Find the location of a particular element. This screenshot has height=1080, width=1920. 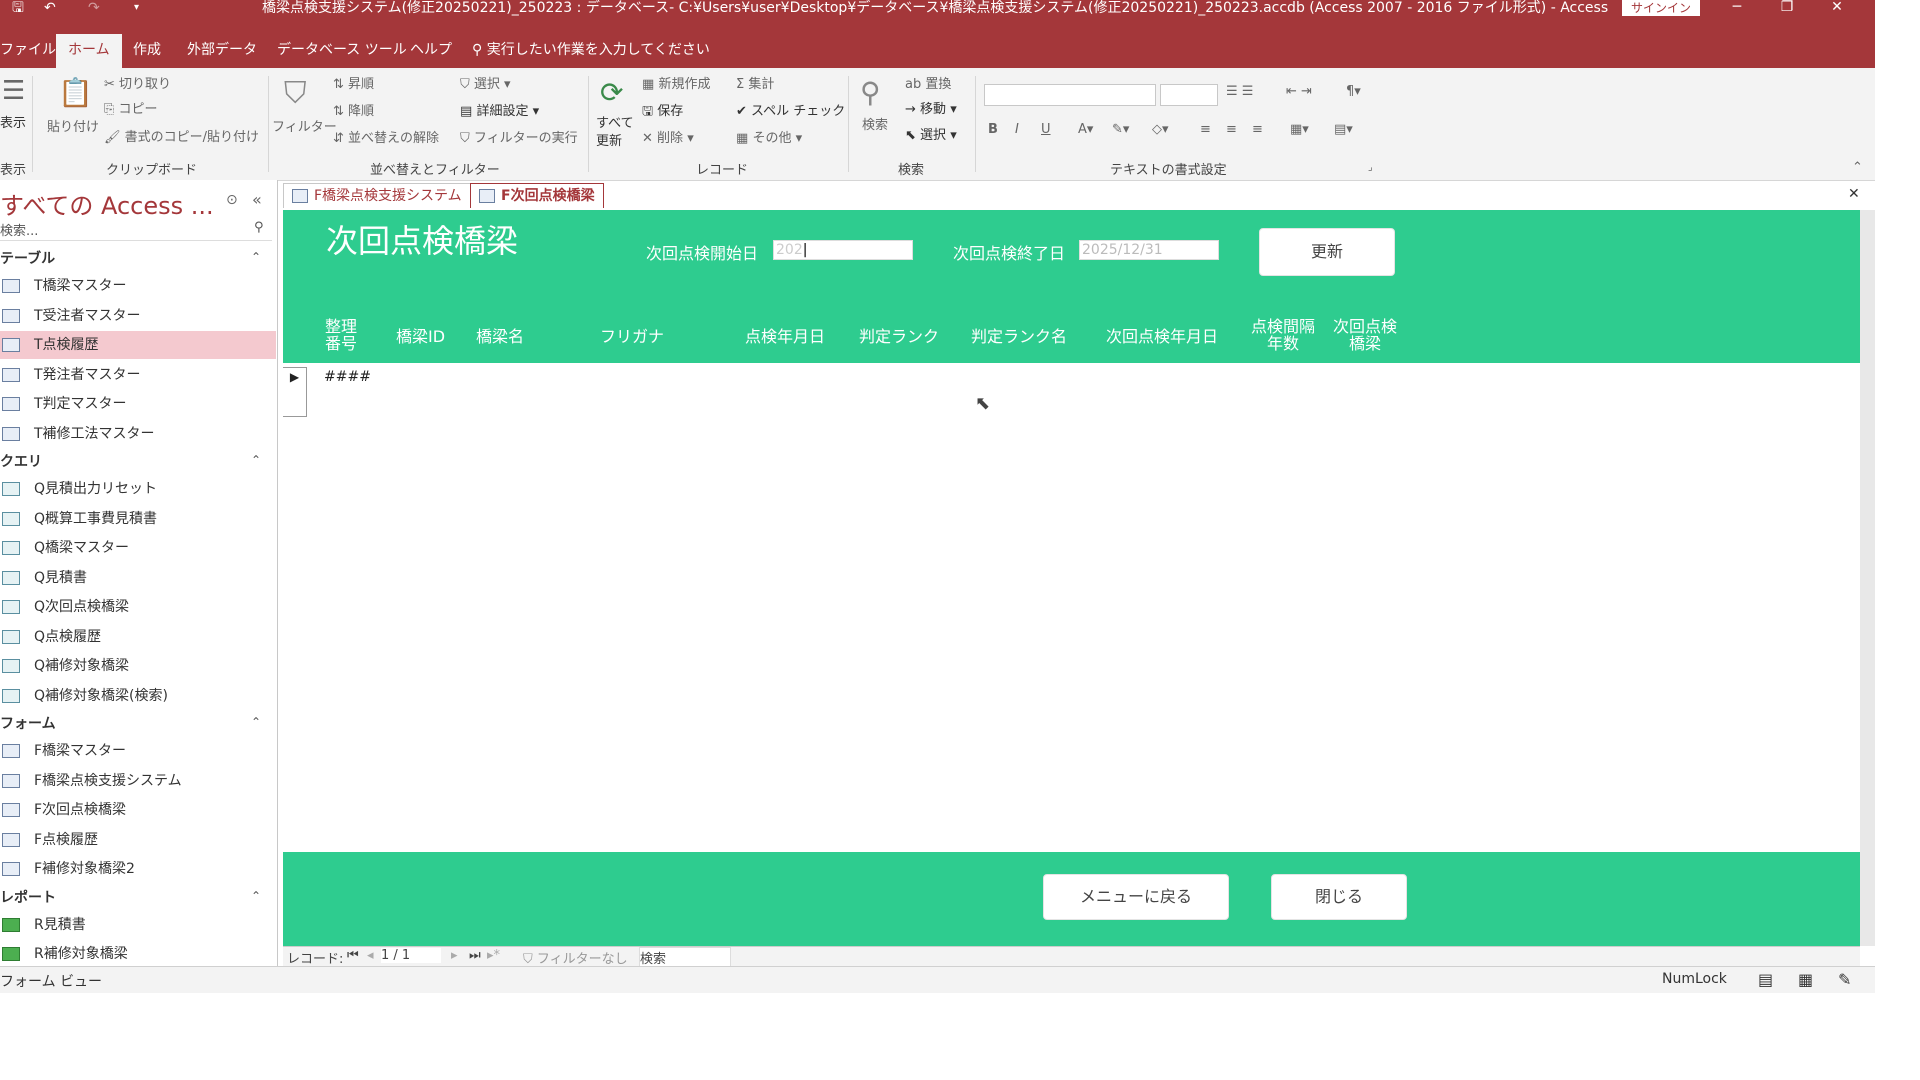

tab-help: ヘルプ is located at coordinates (431, 51).